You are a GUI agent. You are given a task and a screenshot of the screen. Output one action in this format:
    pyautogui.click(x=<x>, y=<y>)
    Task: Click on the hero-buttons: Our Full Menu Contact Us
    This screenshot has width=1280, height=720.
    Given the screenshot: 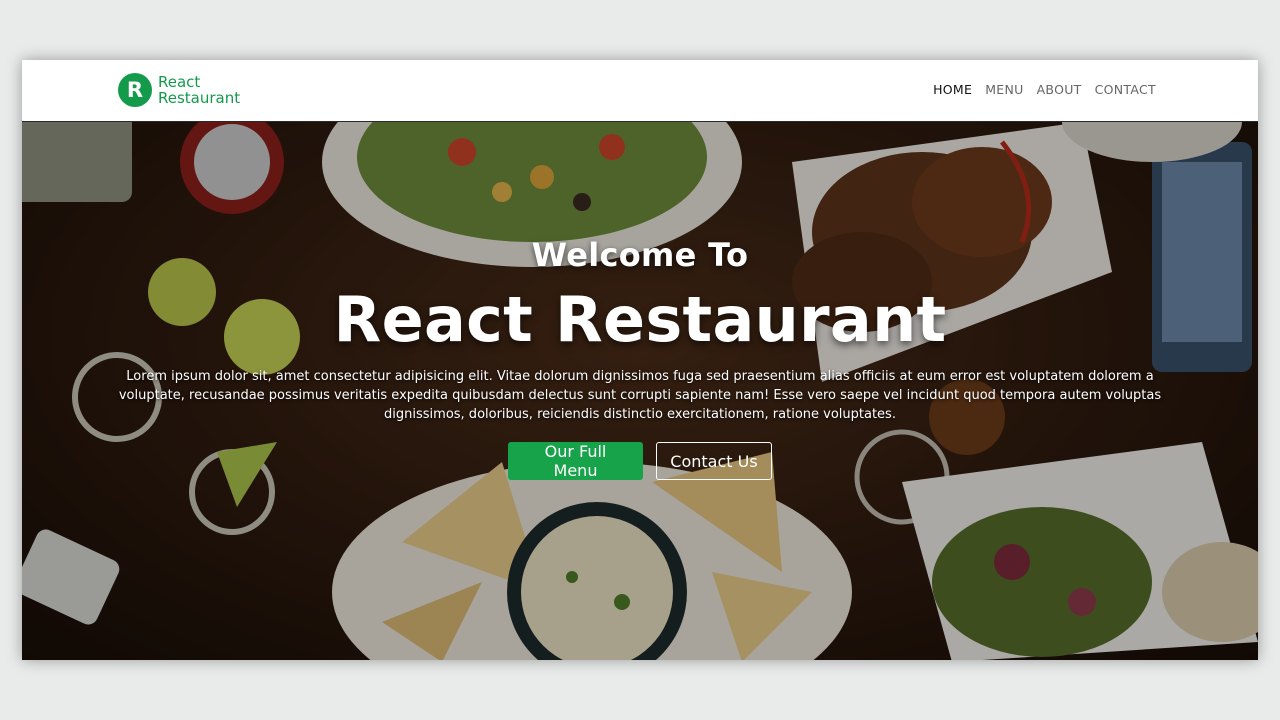 What is the action you would take?
    pyautogui.click(x=640, y=461)
    